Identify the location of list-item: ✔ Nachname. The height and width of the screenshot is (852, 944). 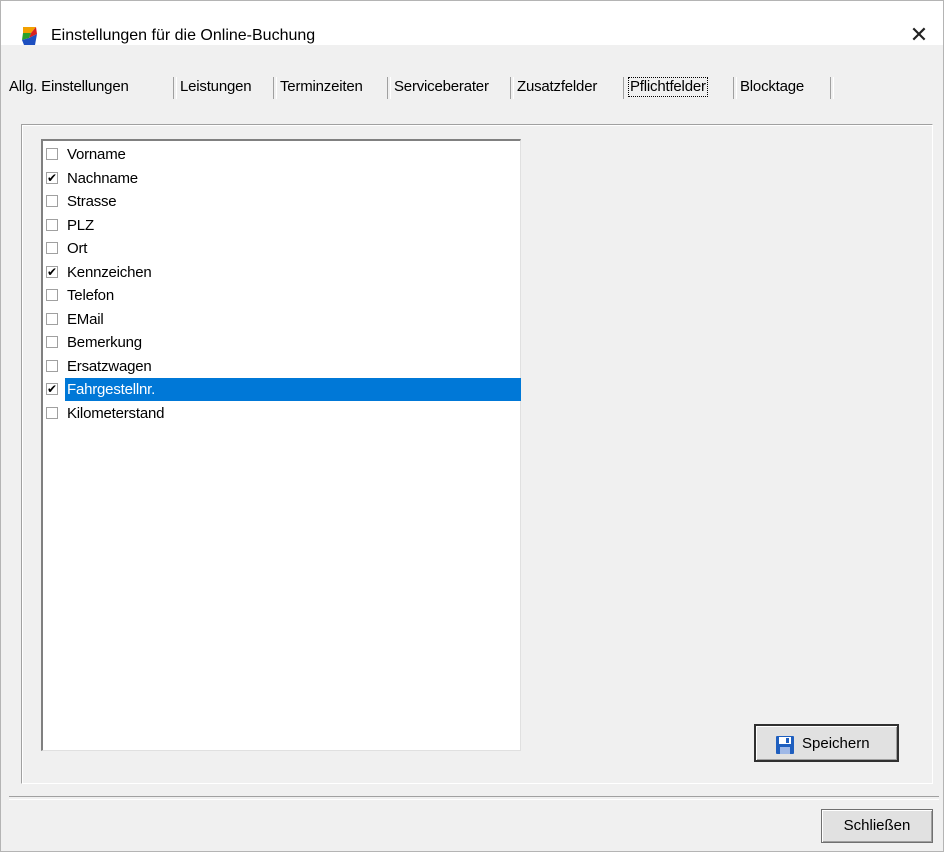
(281, 178).